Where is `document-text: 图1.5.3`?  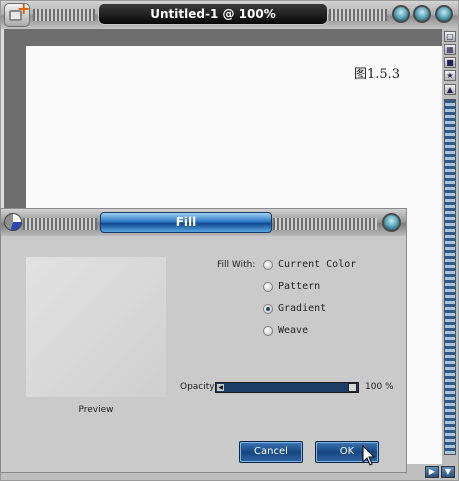 document-text: 图1.5.3 is located at coordinates (377, 74).